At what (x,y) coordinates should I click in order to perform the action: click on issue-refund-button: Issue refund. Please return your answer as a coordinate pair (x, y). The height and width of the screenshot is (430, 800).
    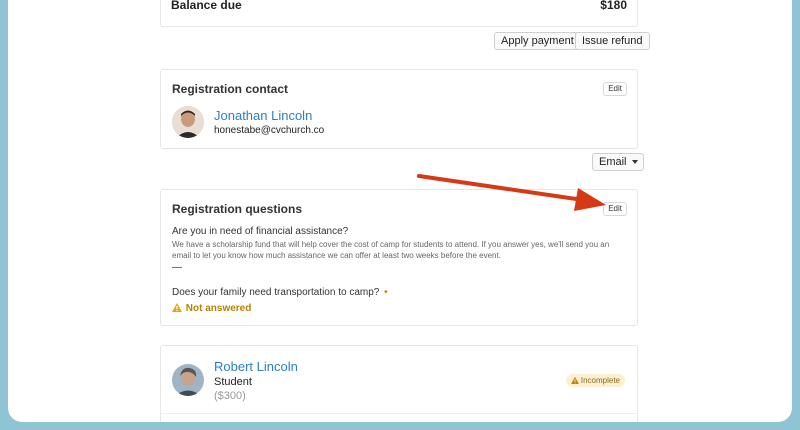
    Looking at the image, I should click on (612, 41).